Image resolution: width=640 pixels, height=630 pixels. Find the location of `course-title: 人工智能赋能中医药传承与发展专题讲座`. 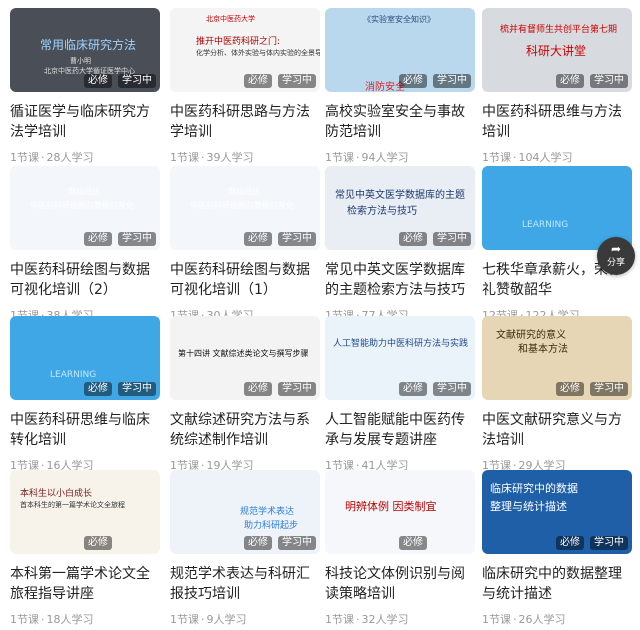

course-title: 人工智能赋能中医药传承与发展专题讲座 is located at coordinates (400, 430).